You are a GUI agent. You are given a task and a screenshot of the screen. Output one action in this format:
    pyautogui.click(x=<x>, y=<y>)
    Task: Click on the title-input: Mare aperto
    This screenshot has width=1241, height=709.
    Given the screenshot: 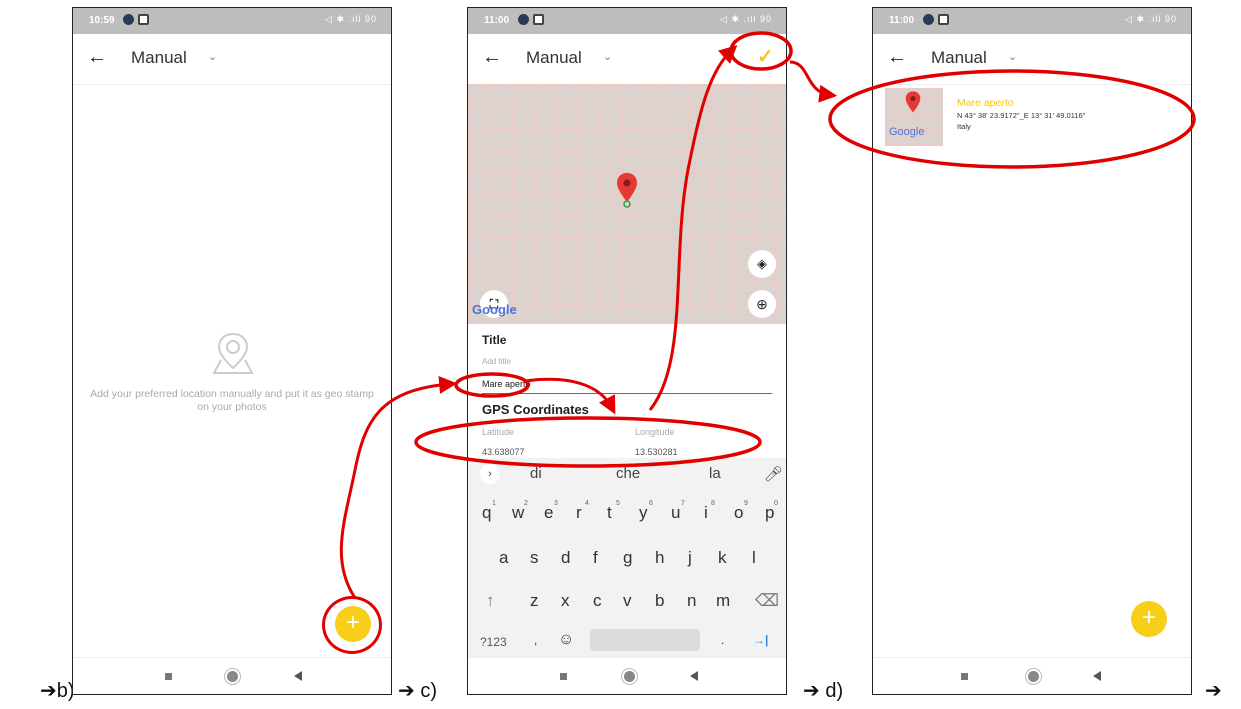 What is the action you would take?
    pyautogui.click(x=627, y=386)
    